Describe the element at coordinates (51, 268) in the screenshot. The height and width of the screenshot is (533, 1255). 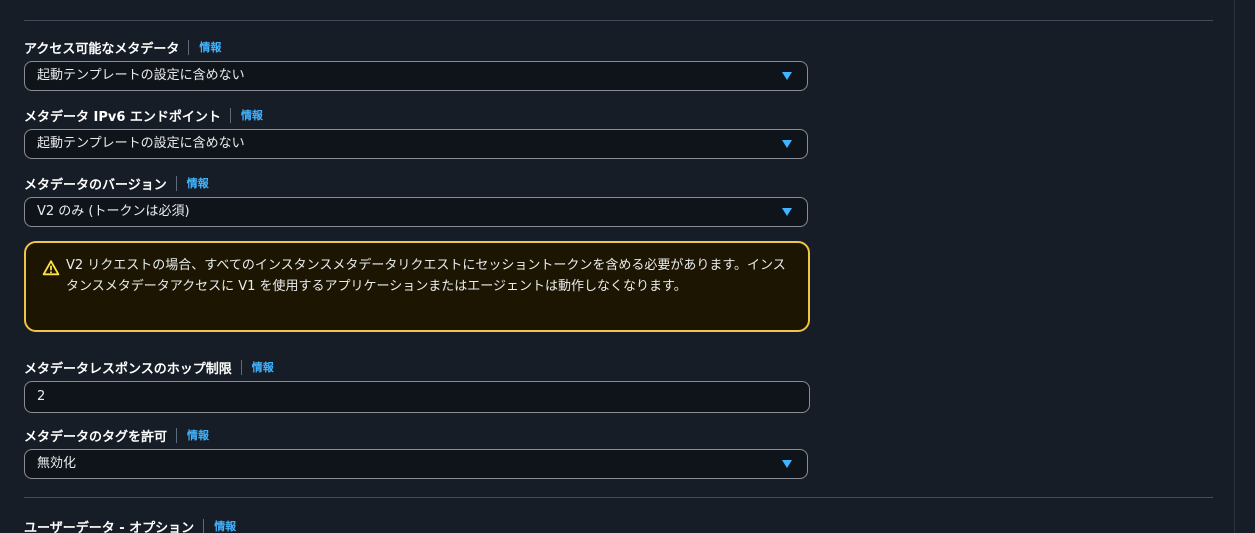
I see `warning-icon` at that location.